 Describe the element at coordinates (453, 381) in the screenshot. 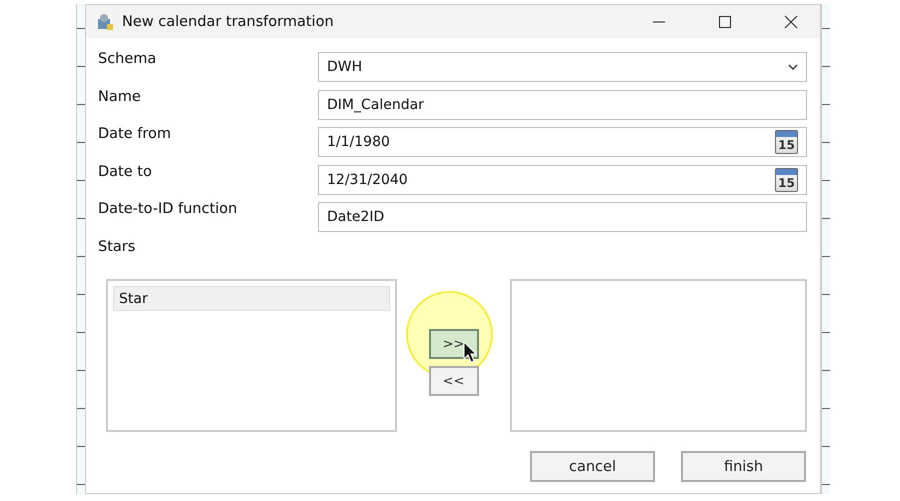

I see `move-button: <<` at that location.